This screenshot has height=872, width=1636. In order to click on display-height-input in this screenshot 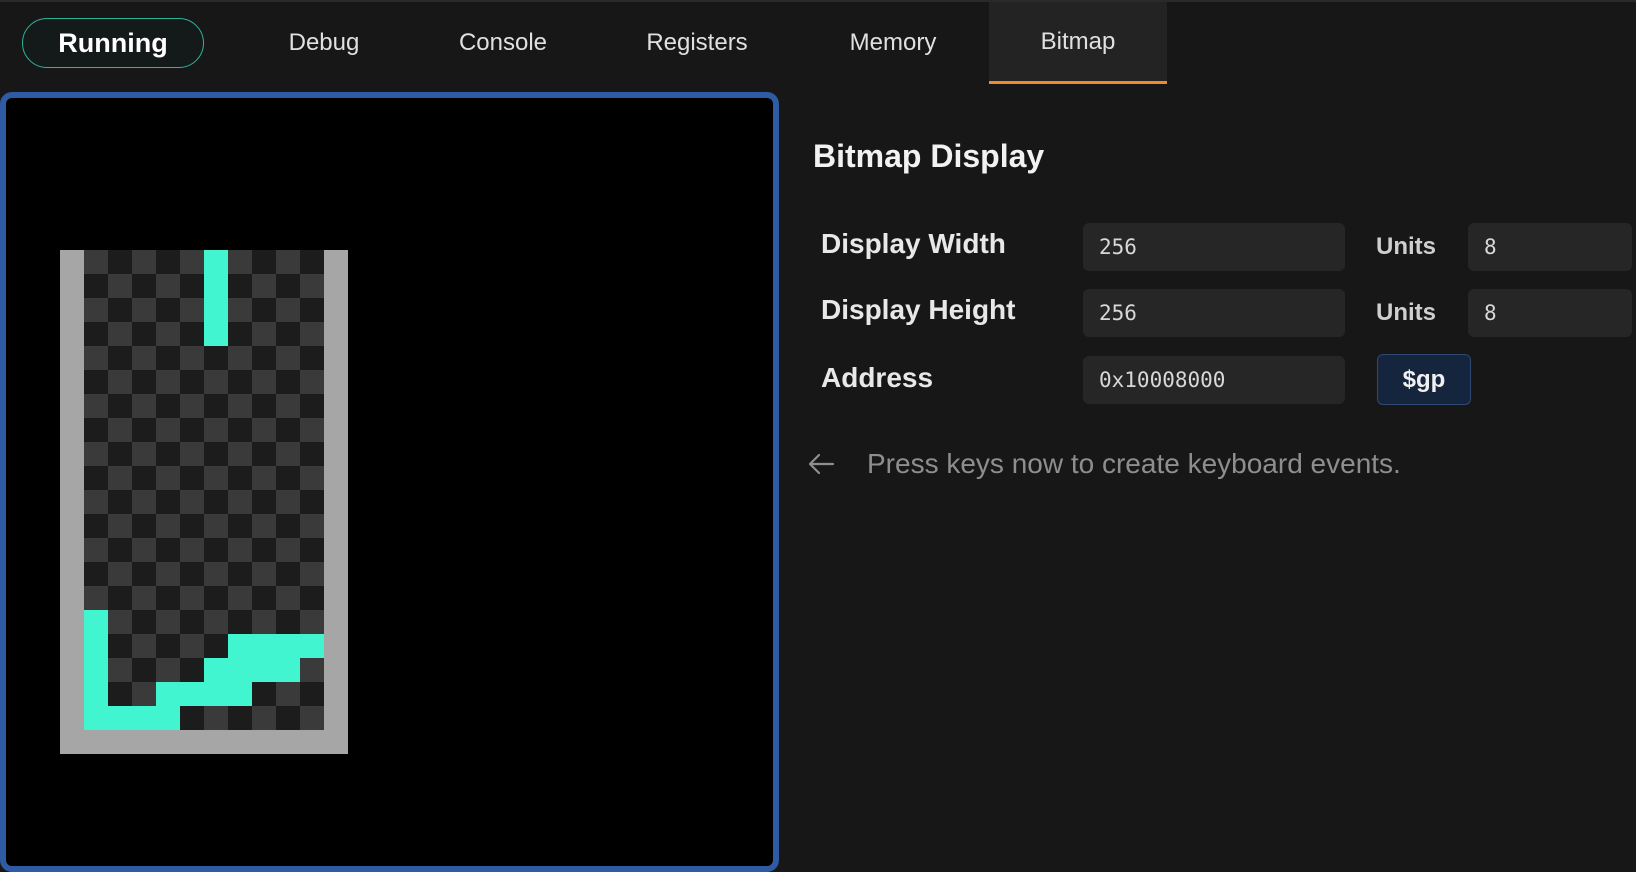, I will do `click(1214, 313)`.